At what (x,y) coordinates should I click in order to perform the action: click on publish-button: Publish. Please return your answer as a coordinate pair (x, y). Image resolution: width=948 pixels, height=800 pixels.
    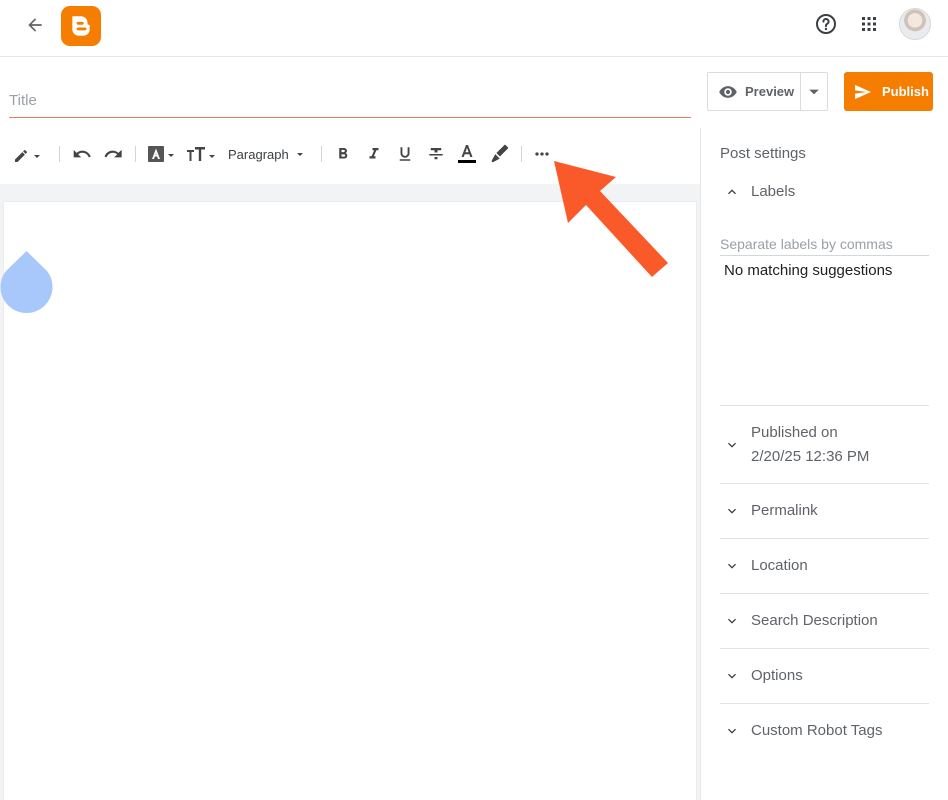
    Looking at the image, I should click on (888, 91).